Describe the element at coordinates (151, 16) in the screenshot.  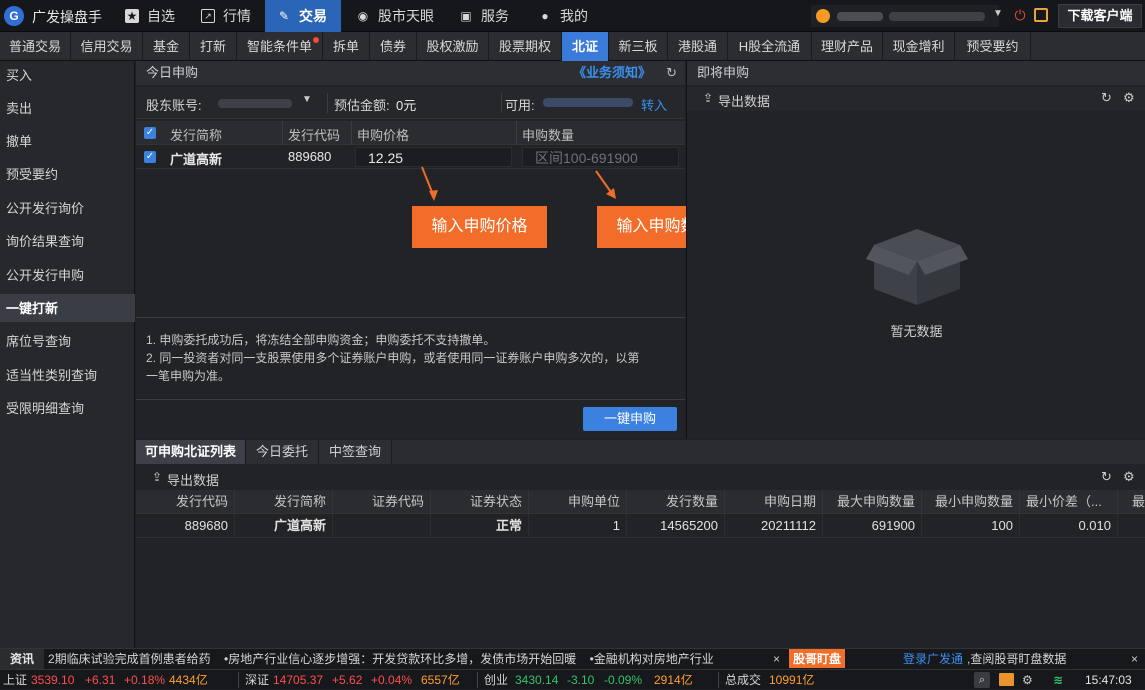
I see `nav-watchlist: ★ 自选` at that location.